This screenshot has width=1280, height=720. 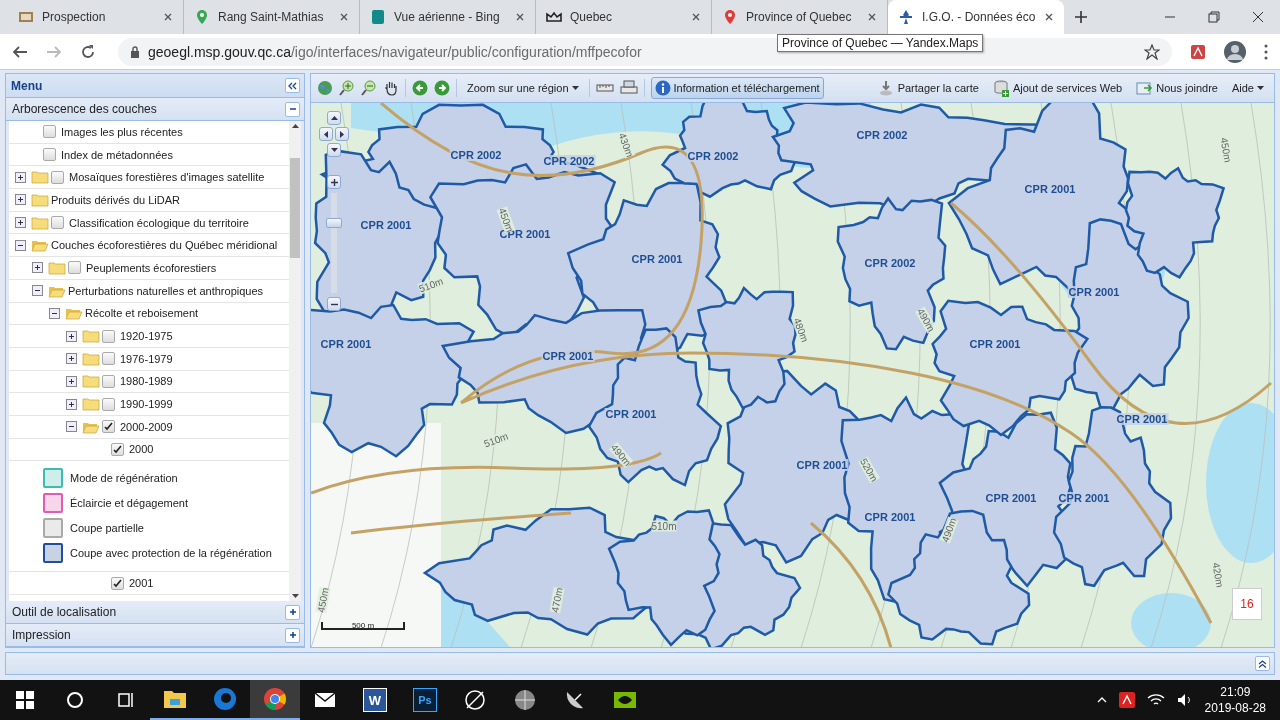 I want to click on browser-tab: I.G.O. - Données éco, so click(x=976, y=17).